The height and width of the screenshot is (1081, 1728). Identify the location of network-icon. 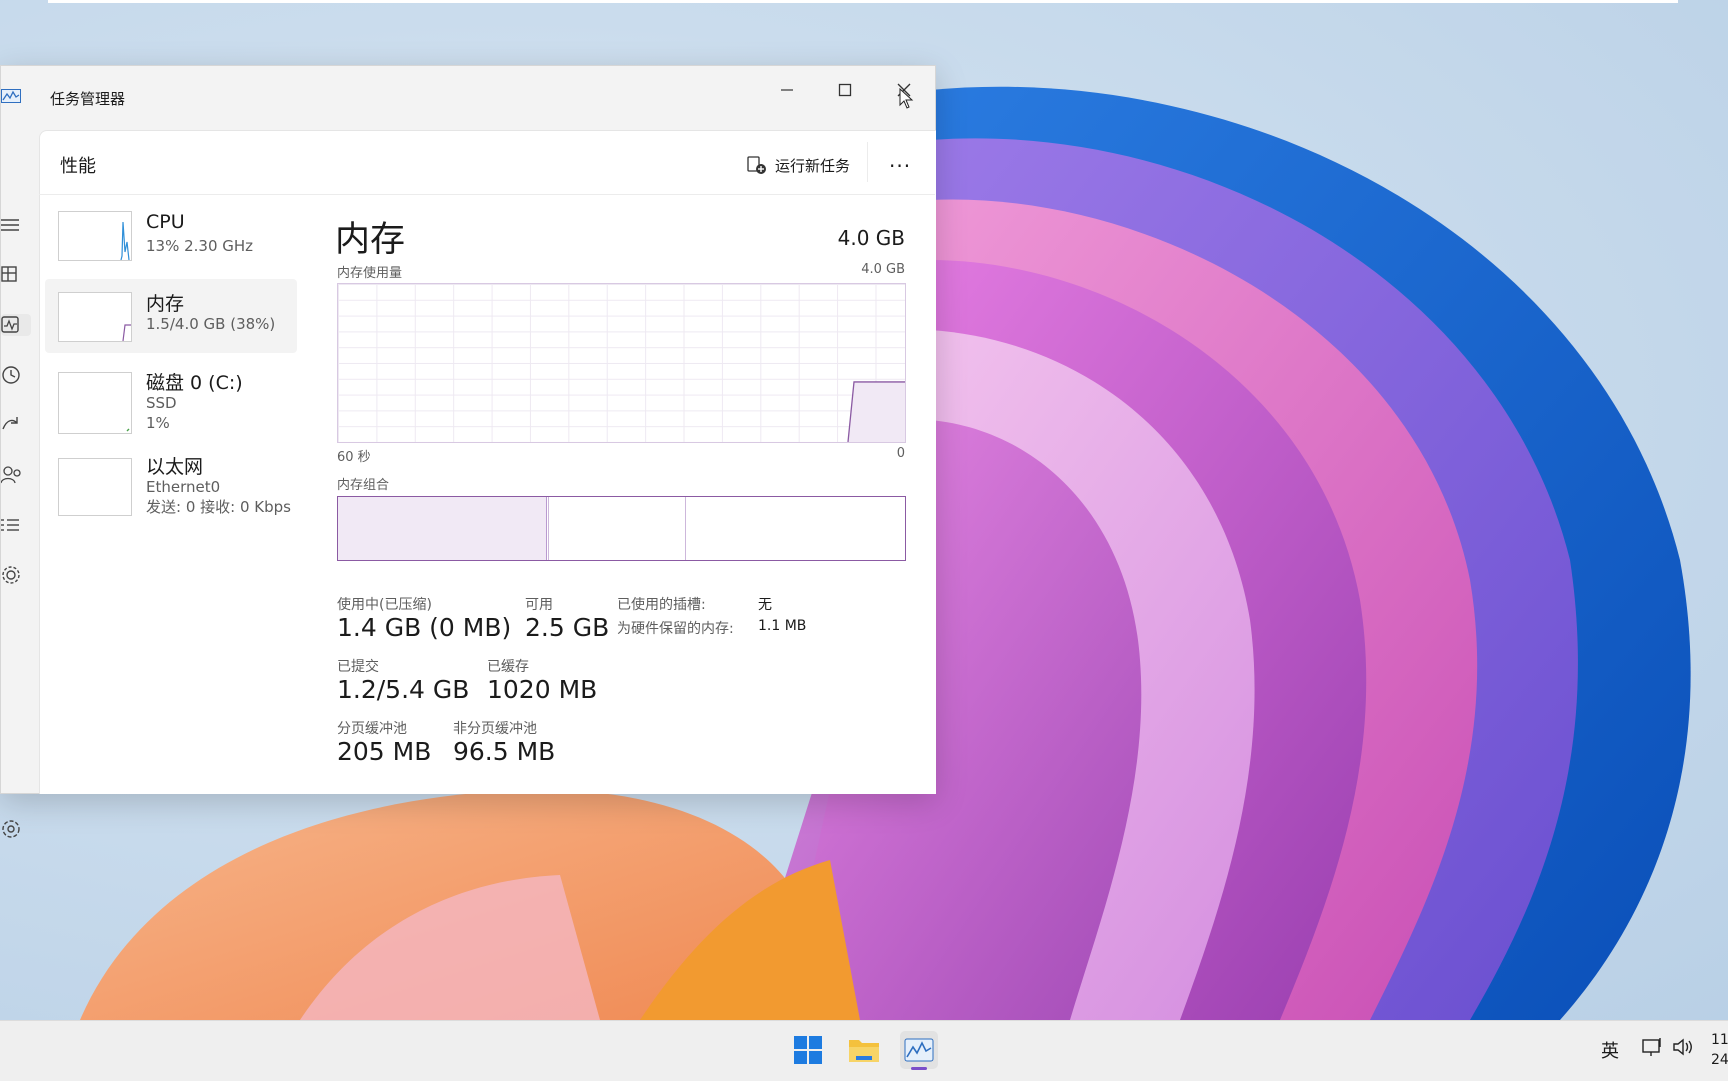
(1653, 1049).